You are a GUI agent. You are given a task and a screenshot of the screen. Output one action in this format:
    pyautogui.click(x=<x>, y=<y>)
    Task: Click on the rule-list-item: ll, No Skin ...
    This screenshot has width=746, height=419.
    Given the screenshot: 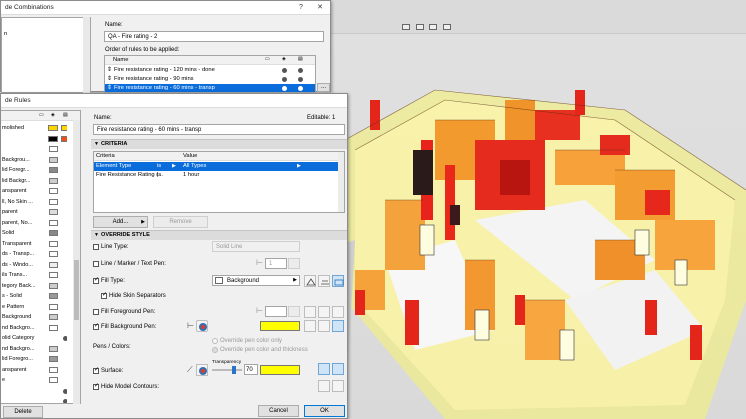 What is the action you would take?
    pyautogui.click(x=34, y=202)
    